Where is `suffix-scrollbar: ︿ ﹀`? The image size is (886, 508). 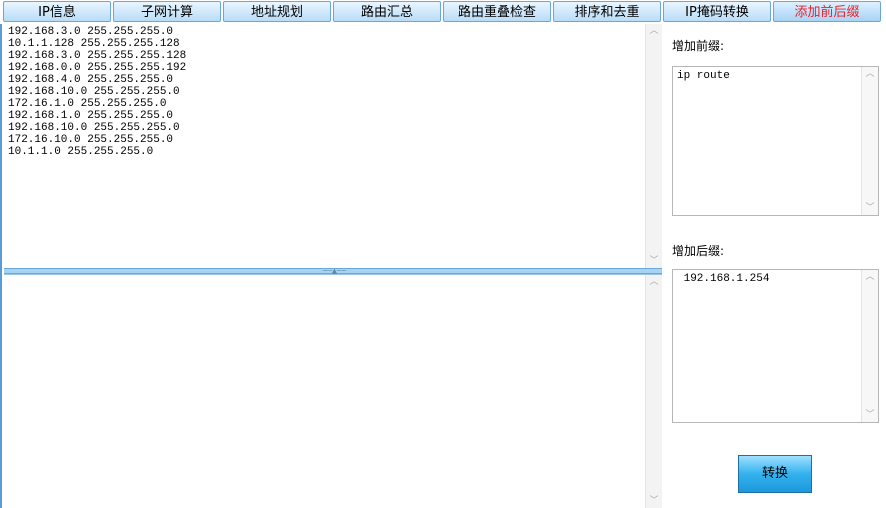 suffix-scrollbar: ︿ ﹀ is located at coordinates (869, 346).